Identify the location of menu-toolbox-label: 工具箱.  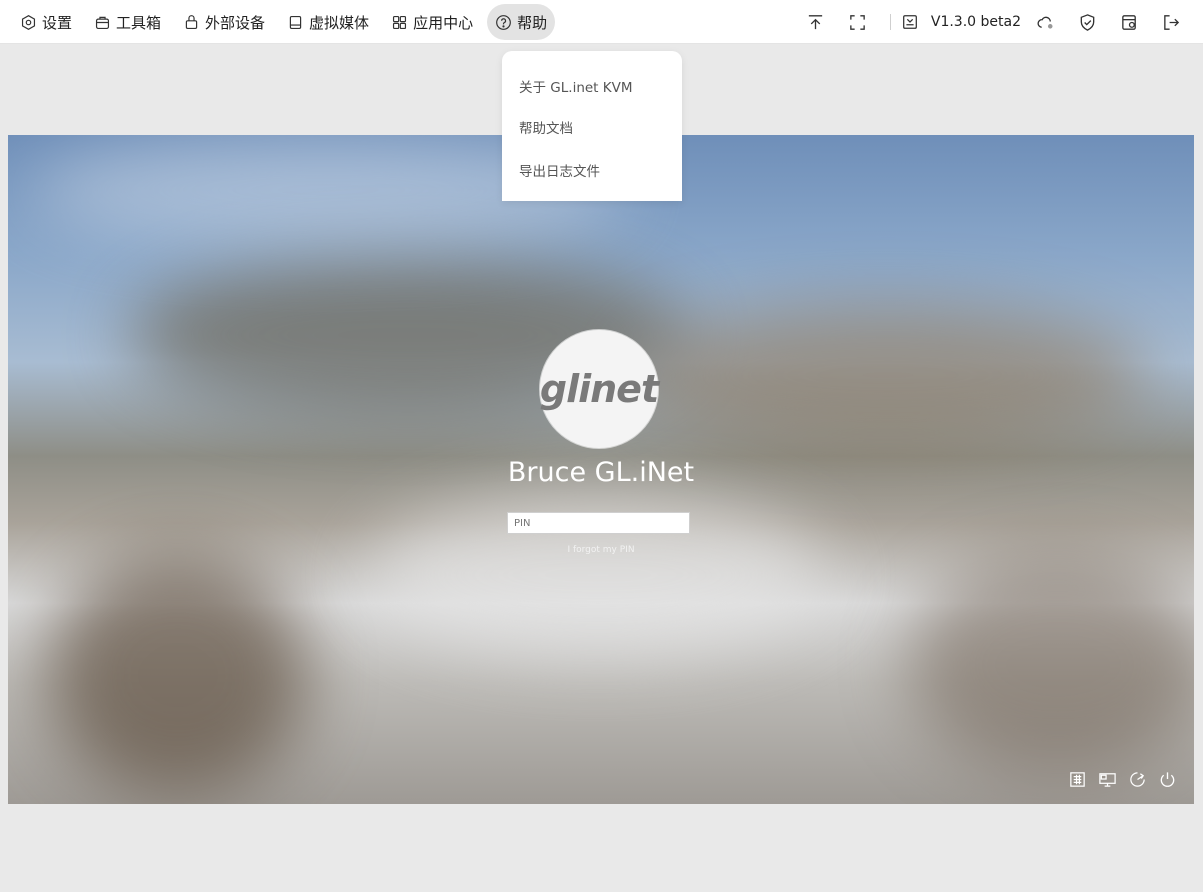
(139, 22).